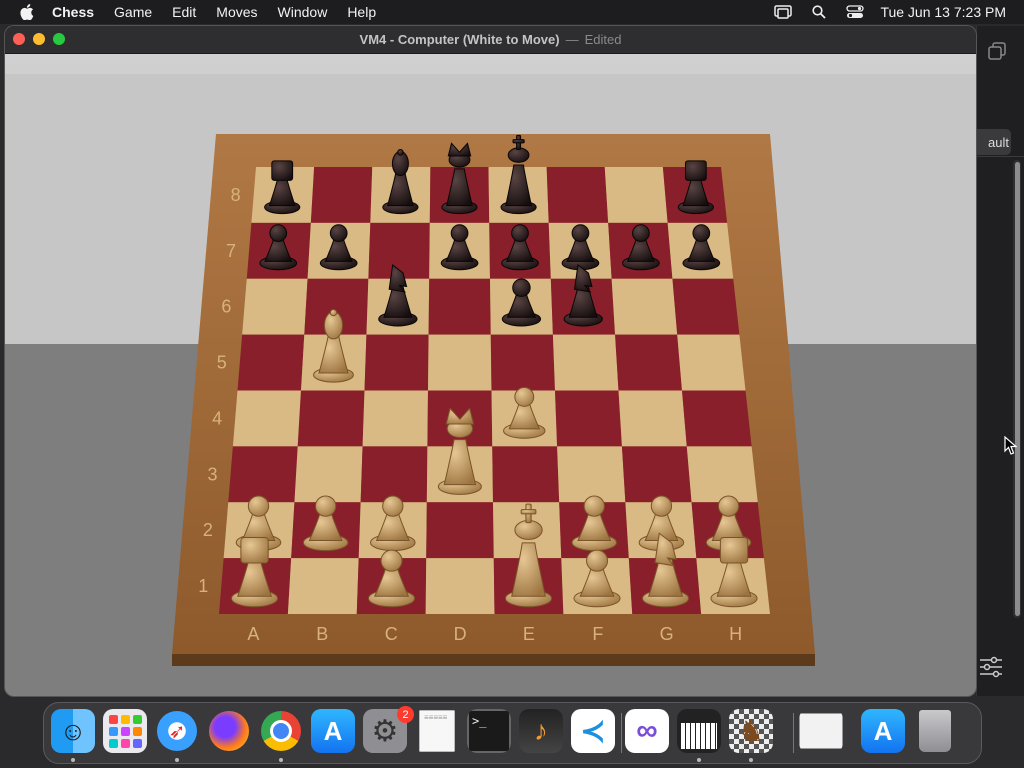 The height and width of the screenshot is (768, 1024). Describe the element at coordinates (39, 39) in the screenshot. I see `minimize-window-button` at that location.